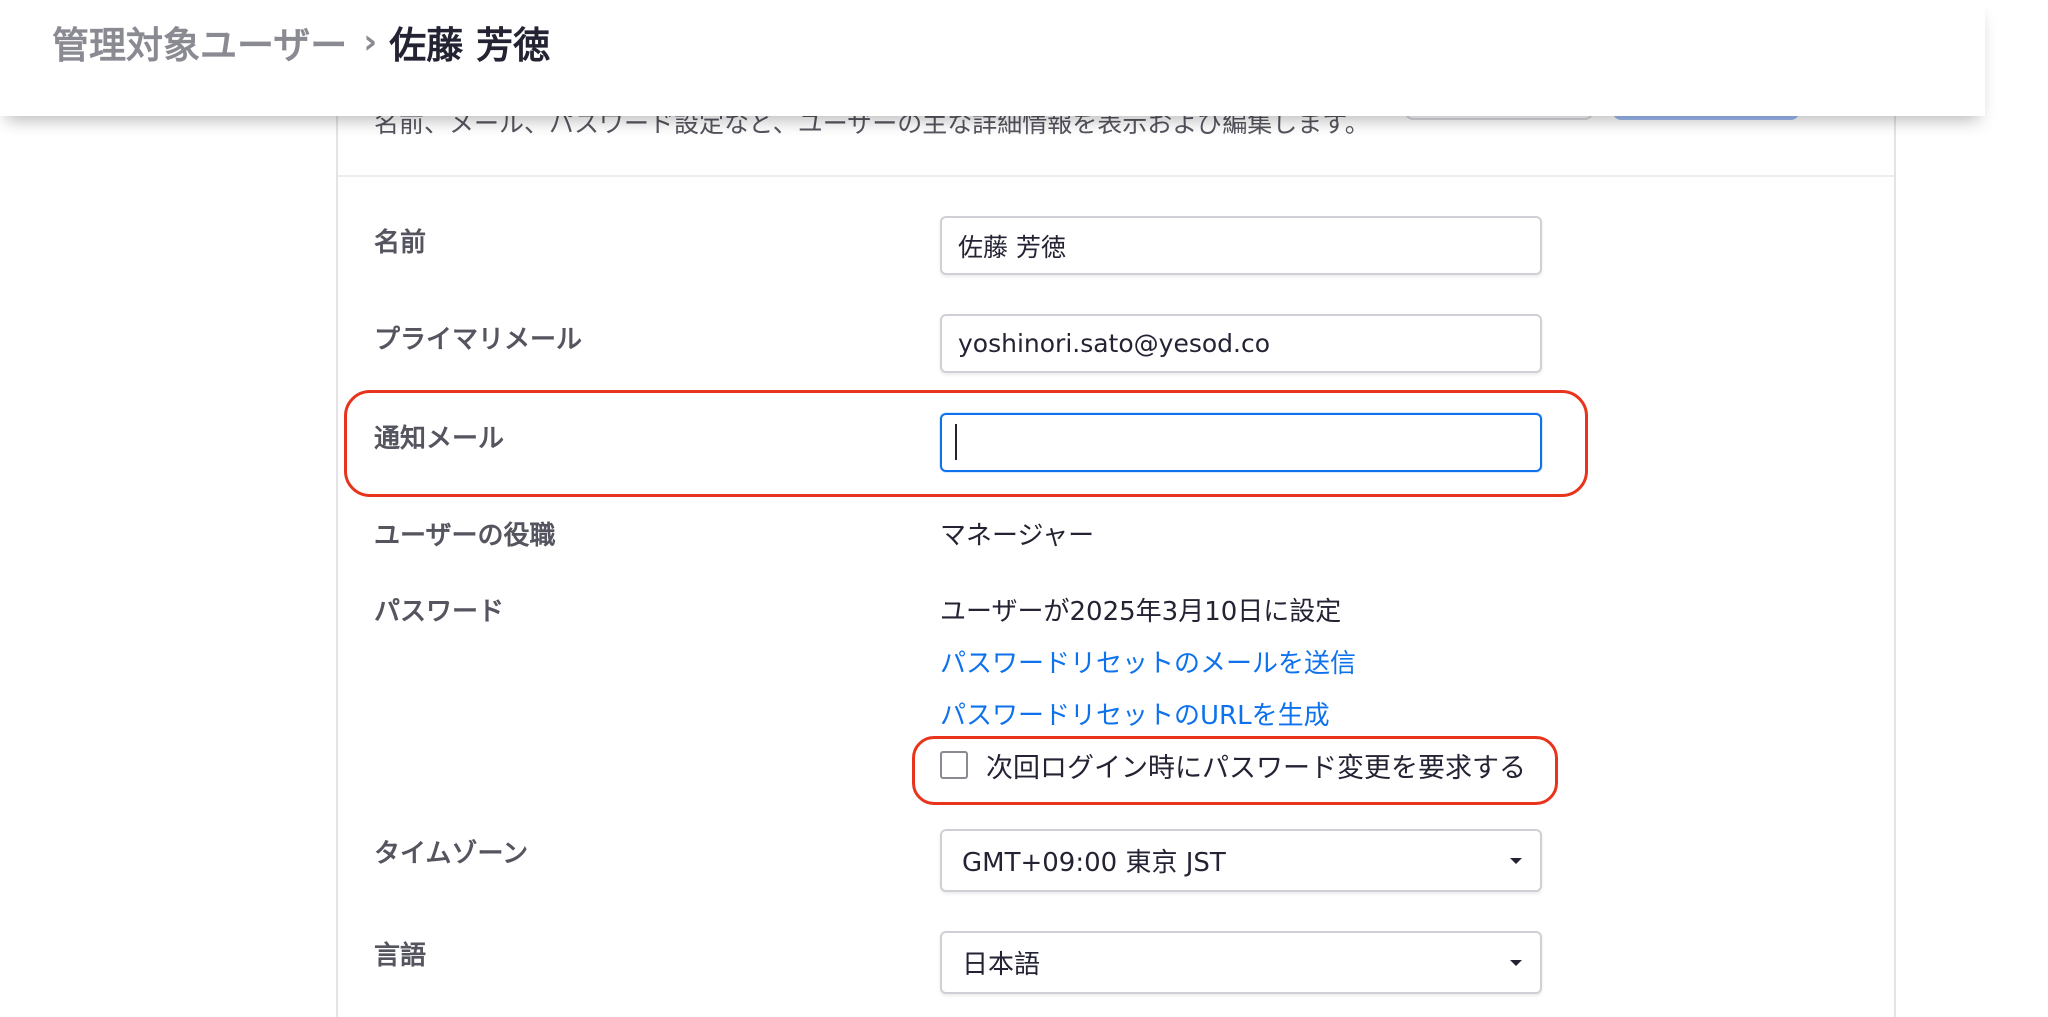 This screenshot has width=2048, height=1017. I want to click on language-select: 日本語, so click(1241, 962).